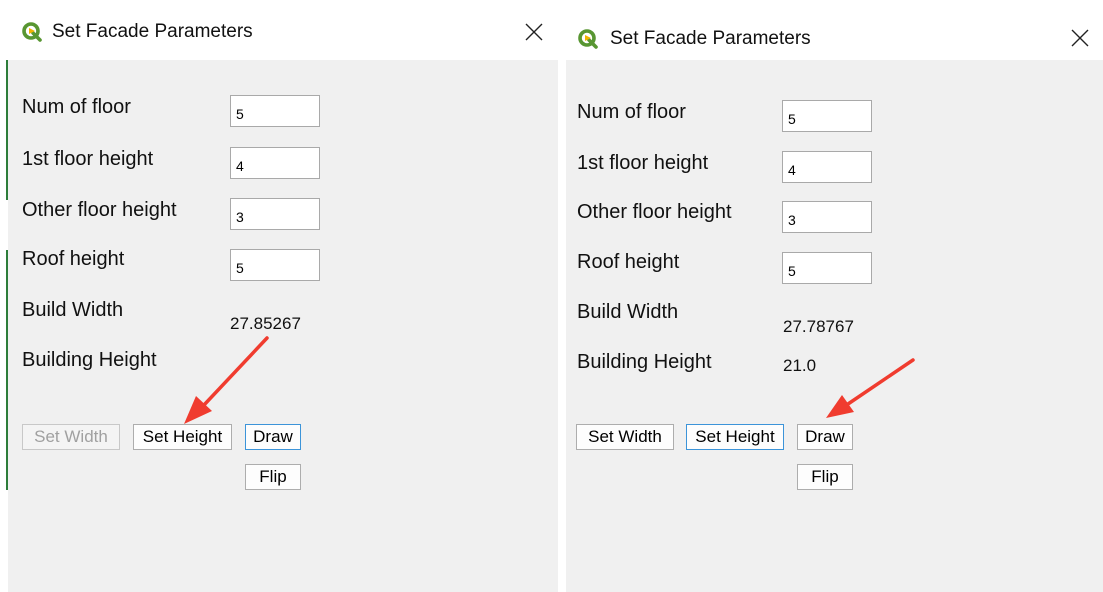 The width and height of the screenshot is (1103, 592). What do you see at coordinates (562, 296) in the screenshot?
I see `divider-gap` at bounding box center [562, 296].